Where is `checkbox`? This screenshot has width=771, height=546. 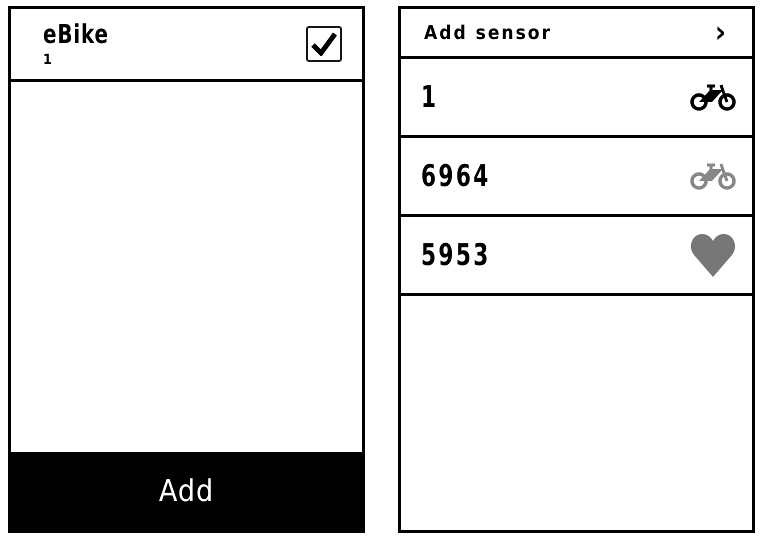 checkbox is located at coordinates (324, 44).